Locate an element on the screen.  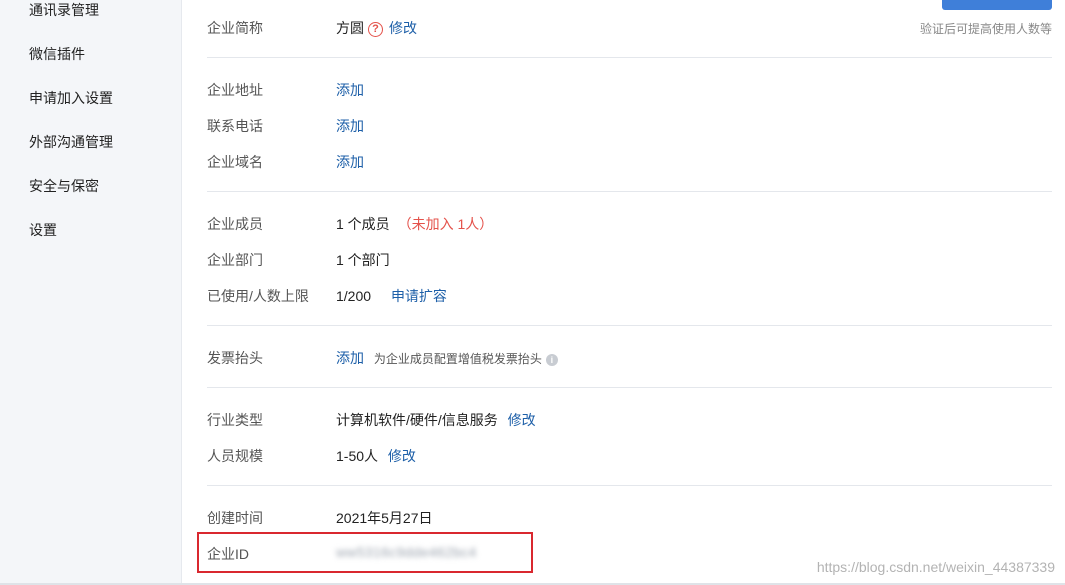
invoice-label: 发票抬头 is located at coordinates (235, 358).